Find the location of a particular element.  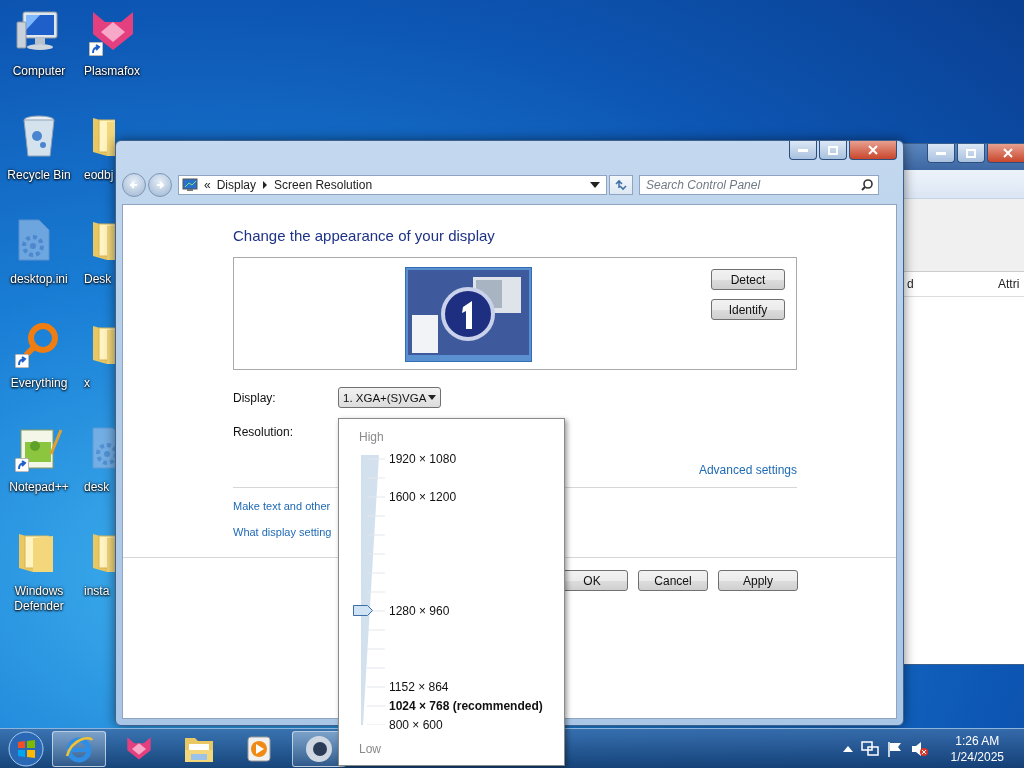

refresh-icon is located at coordinates (621, 185).